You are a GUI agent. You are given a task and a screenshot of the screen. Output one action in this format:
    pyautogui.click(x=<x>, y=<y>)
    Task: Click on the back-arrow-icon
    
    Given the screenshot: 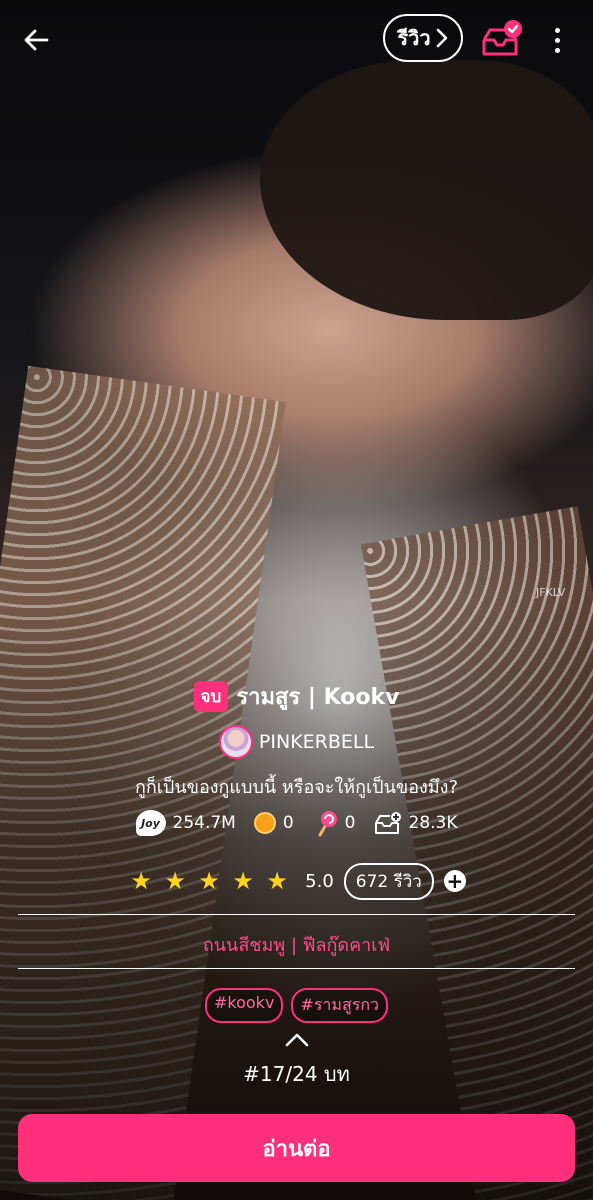 What is the action you would take?
    pyautogui.click(x=36, y=40)
    